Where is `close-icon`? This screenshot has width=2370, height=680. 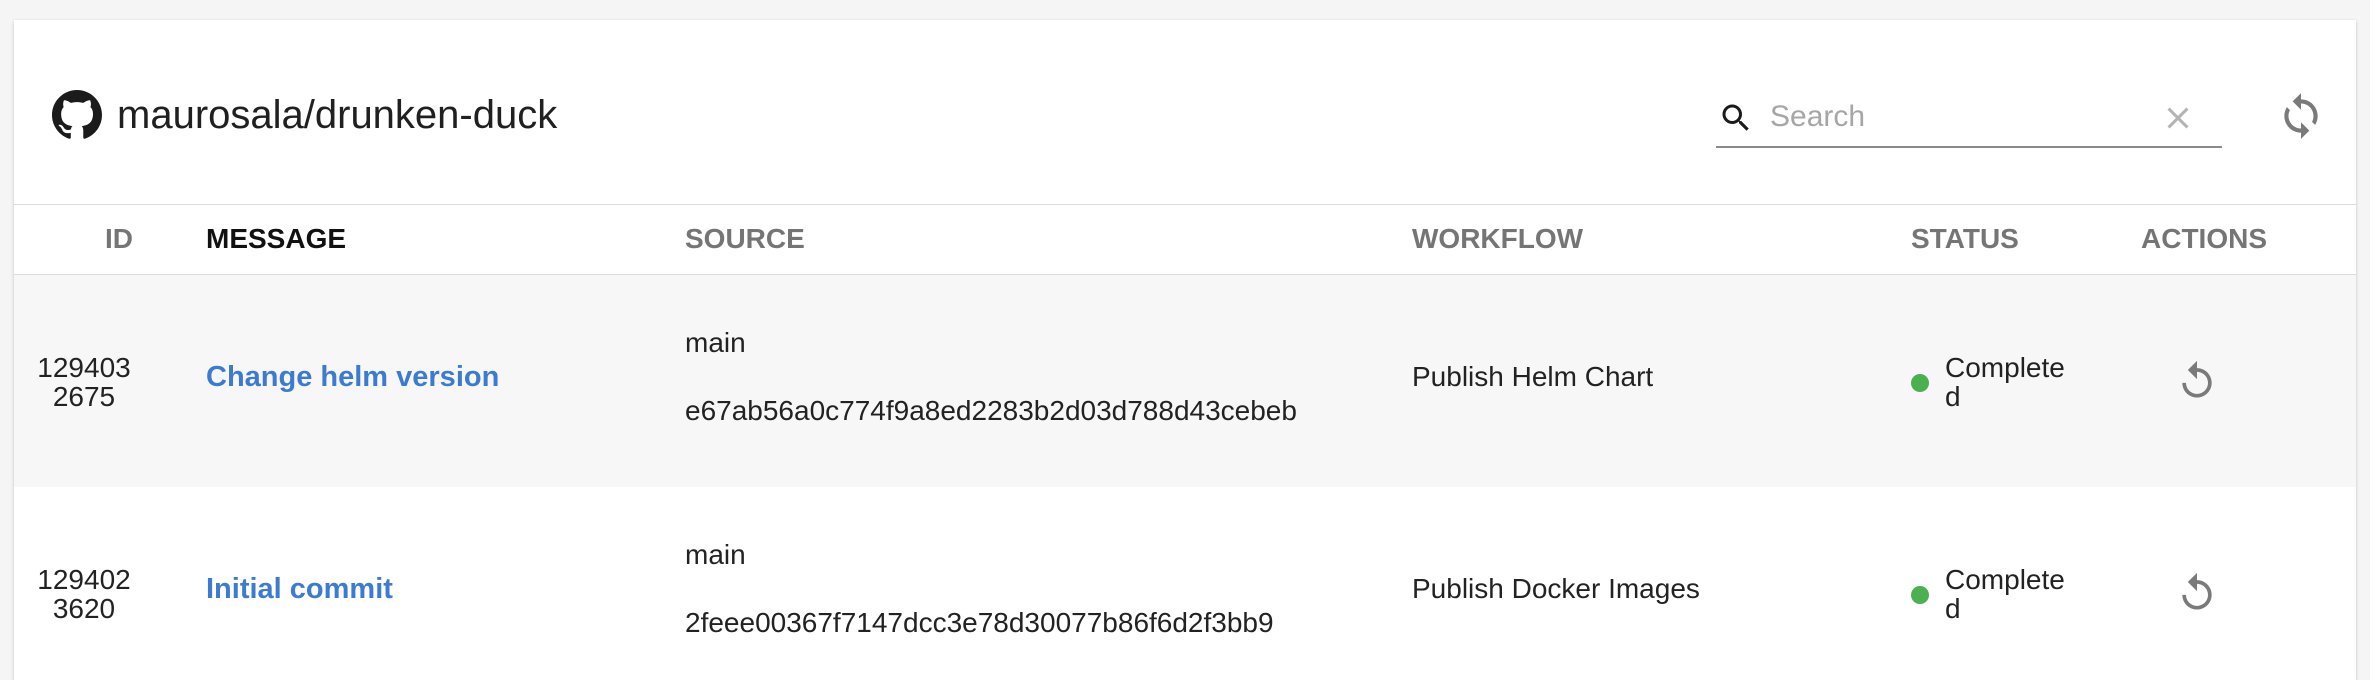
close-icon is located at coordinates (2178, 118).